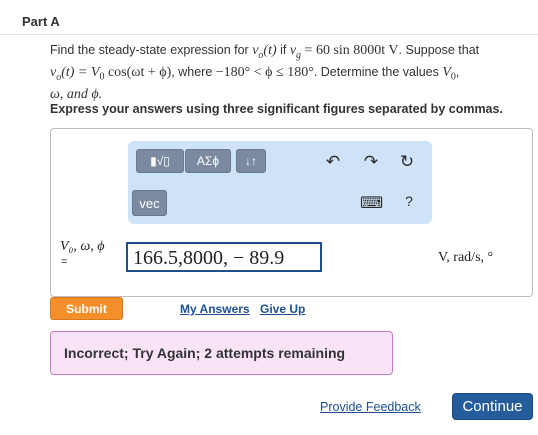  Describe the element at coordinates (86, 308) in the screenshot. I see `submit-button: Submit` at that location.